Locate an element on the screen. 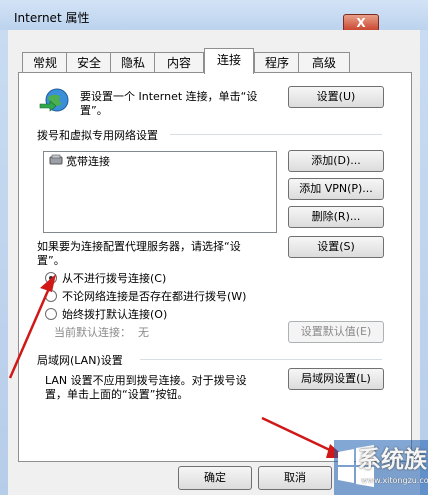  lan-group-label: 局域网(LAN)设置 is located at coordinates (80, 360).